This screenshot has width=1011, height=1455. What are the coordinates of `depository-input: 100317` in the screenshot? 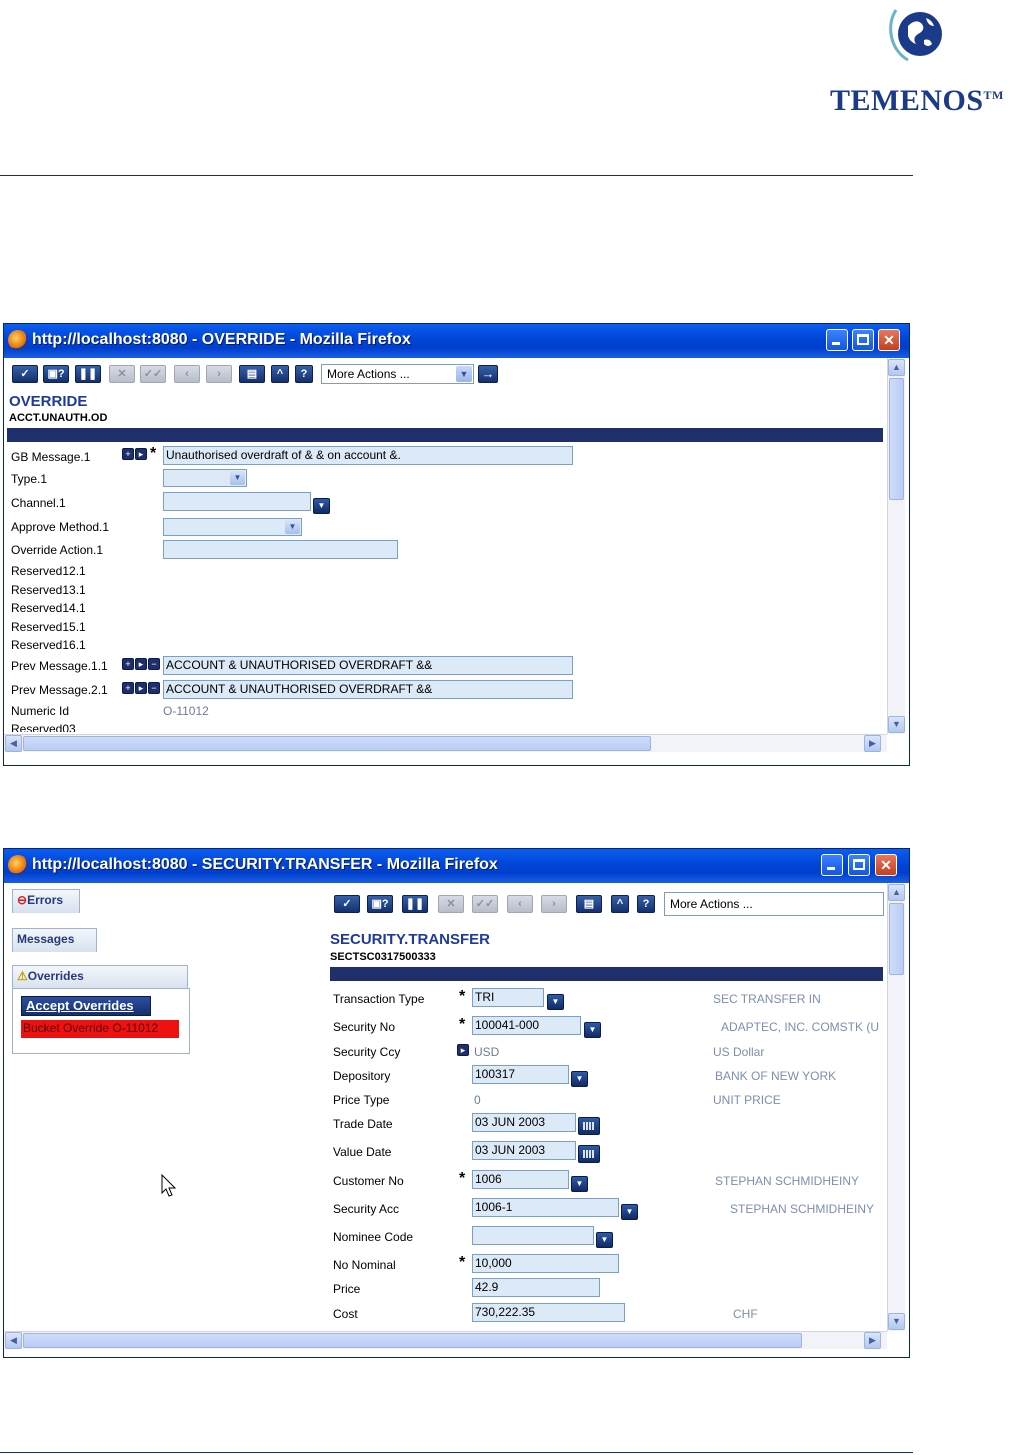 It's located at (520, 1074).